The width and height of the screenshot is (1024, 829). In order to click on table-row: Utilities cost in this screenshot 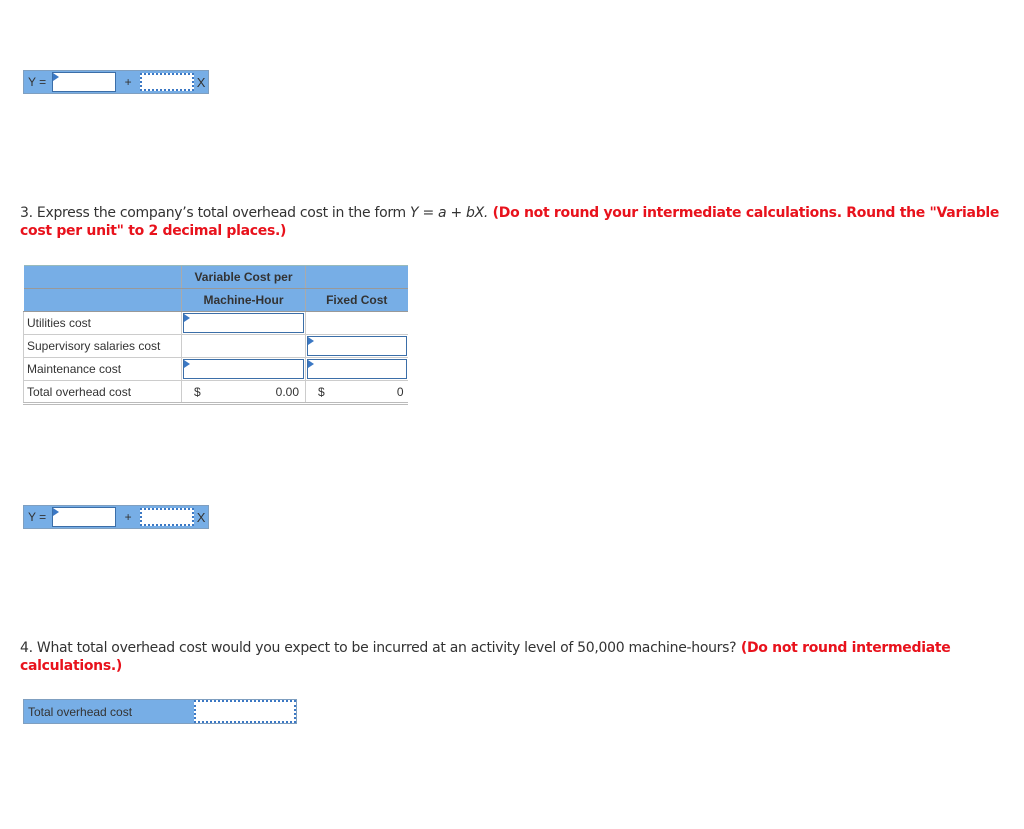, I will do `click(215, 323)`.